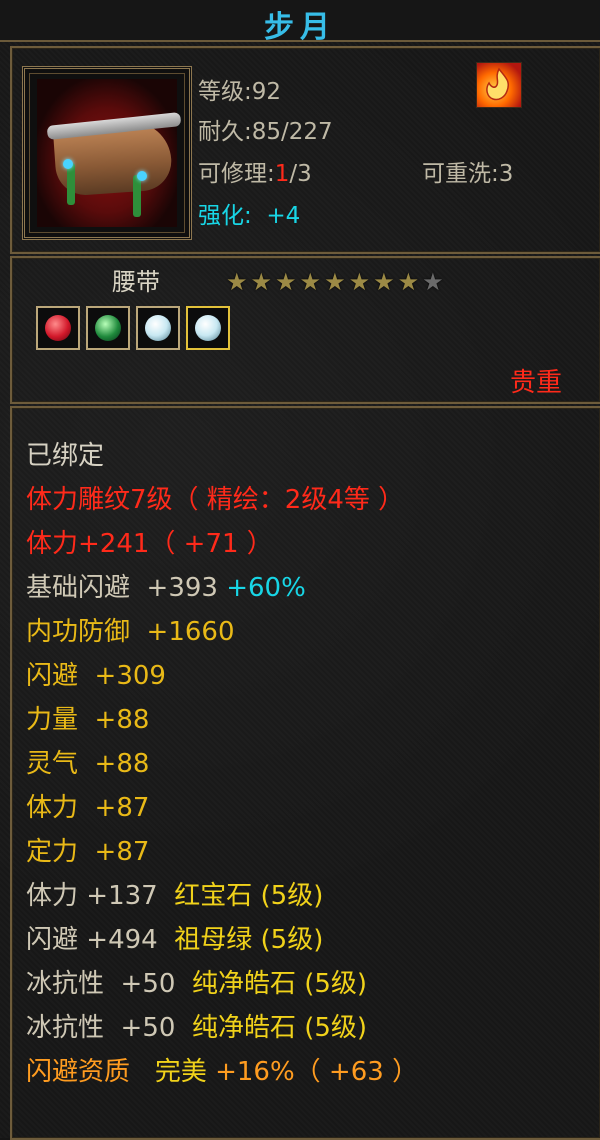 Image resolution: width=600 pixels, height=1140 pixels. What do you see at coordinates (213, 940) in the screenshot?
I see `gem-name: 祖母绿` at bounding box center [213, 940].